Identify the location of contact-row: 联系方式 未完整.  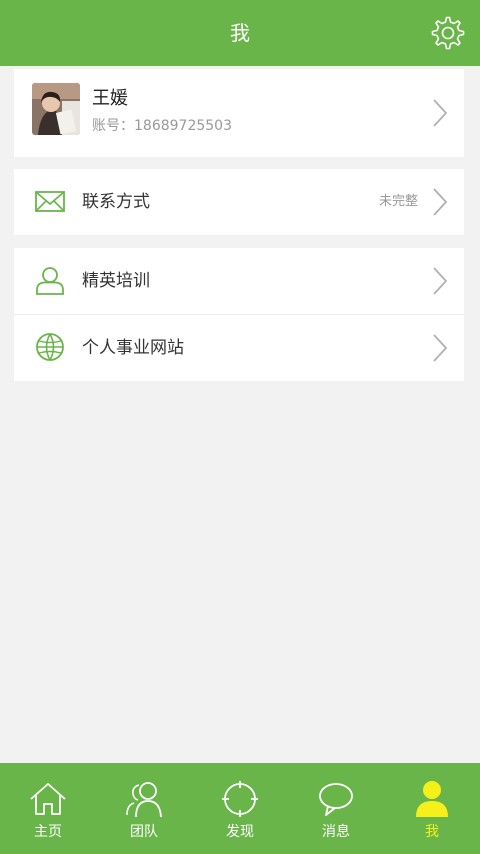
(239, 202).